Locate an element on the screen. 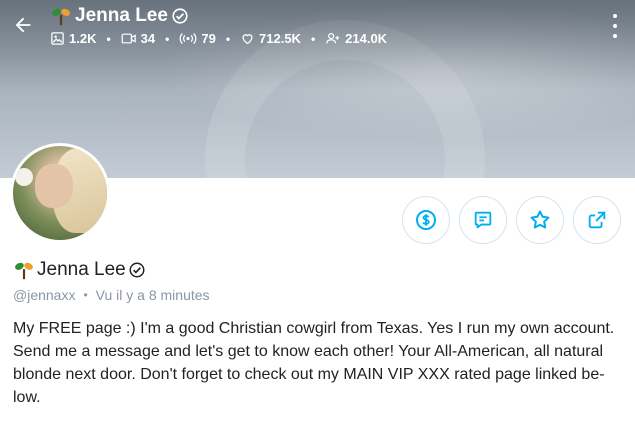 The width and height of the screenshot is (635, 430). tip-button is located at coordinates (426, 220).